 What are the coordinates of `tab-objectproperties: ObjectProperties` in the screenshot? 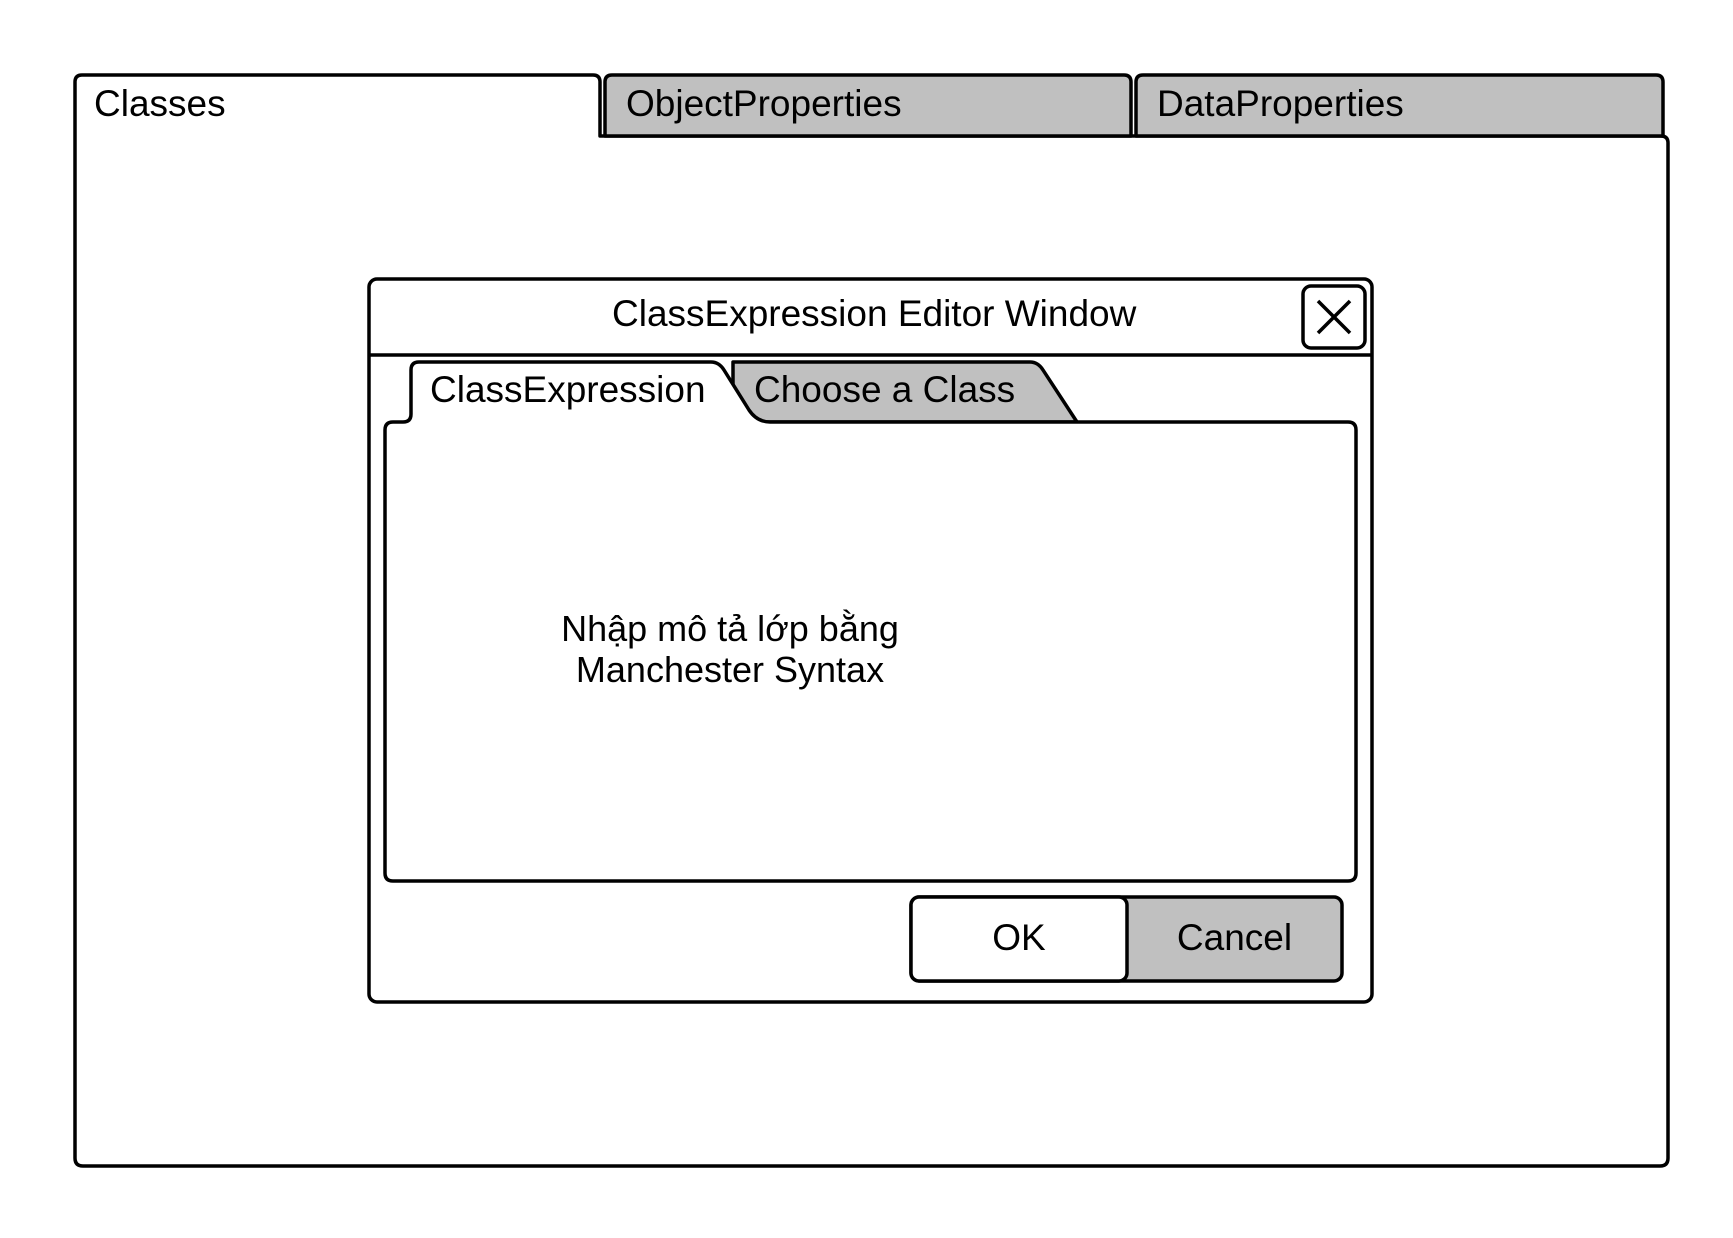 It's located at (868, 105).